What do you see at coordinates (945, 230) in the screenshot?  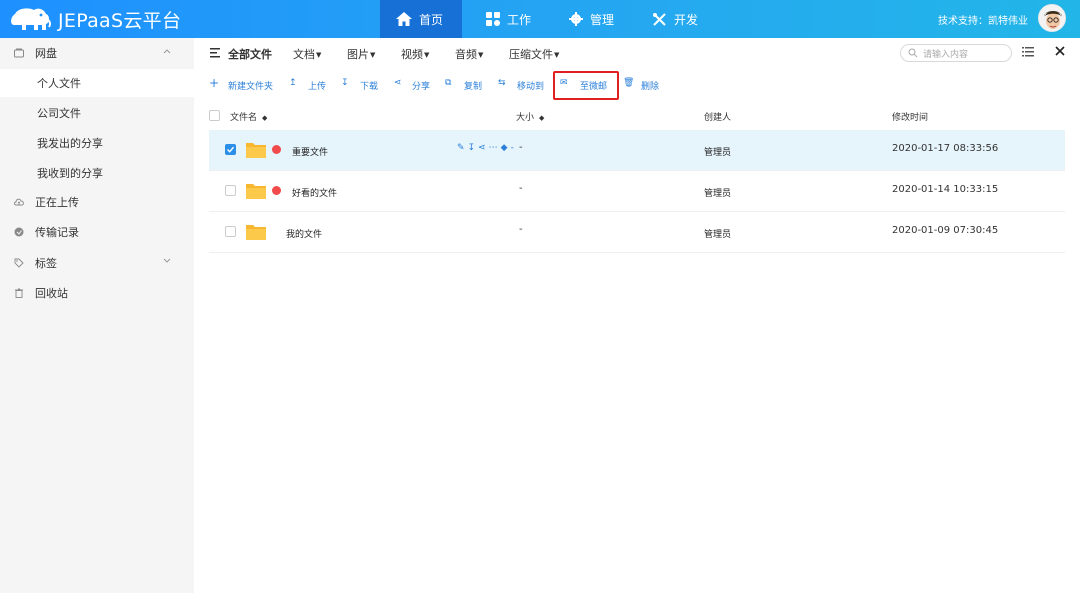 I see `file-mtime: 2020-01-09 07:30:45` at bounding box center [945, 230].